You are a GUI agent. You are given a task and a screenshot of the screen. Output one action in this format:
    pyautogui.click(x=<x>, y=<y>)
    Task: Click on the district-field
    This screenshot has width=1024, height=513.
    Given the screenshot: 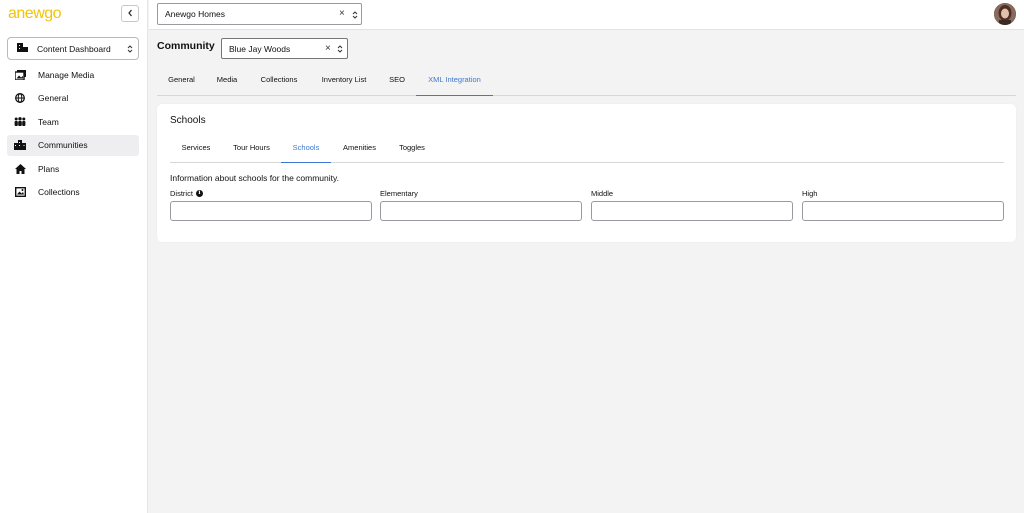 What is the action you would take?
    pyautogui.click(x=271, y=211)
    